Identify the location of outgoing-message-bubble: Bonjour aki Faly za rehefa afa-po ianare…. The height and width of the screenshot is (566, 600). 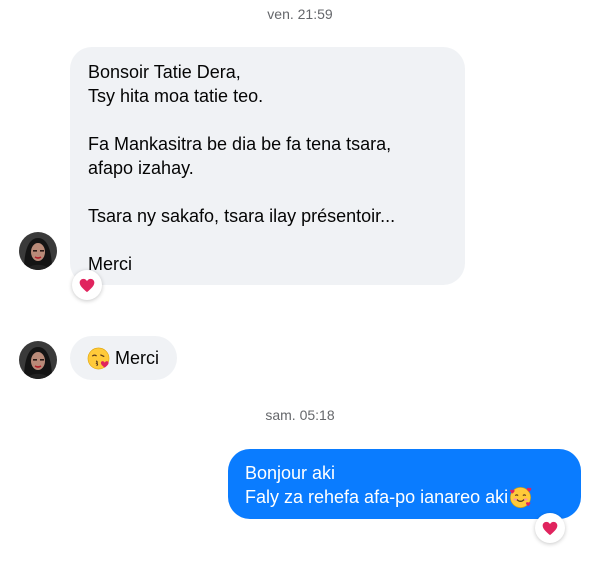
(404, 484).